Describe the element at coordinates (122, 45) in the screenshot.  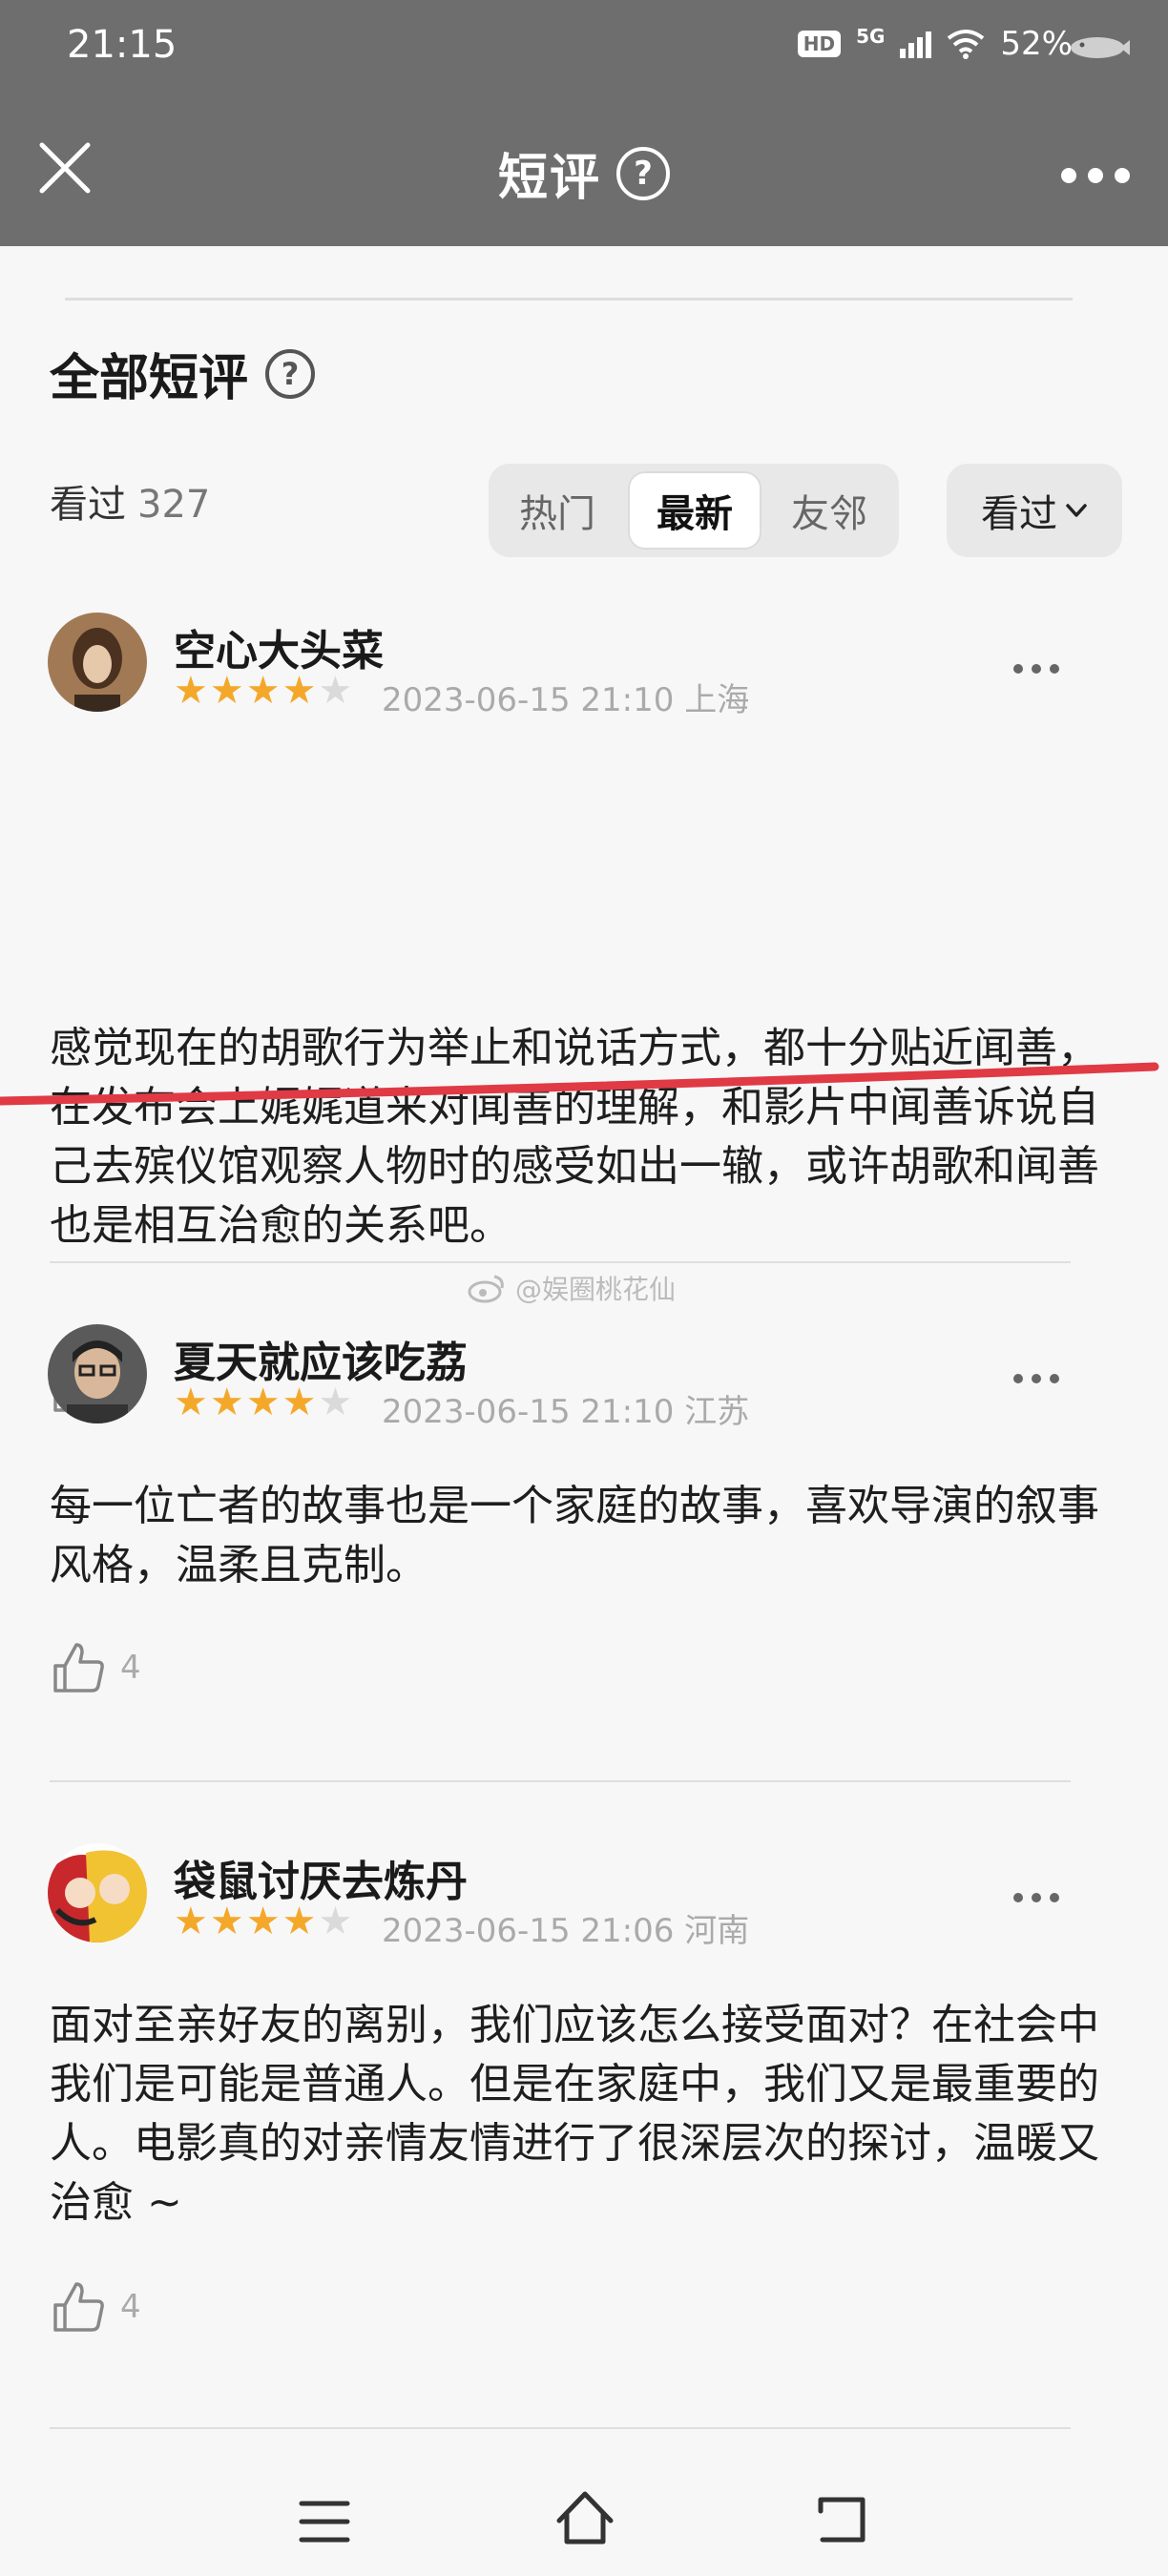
I see `status-time: 21:15` at that location.